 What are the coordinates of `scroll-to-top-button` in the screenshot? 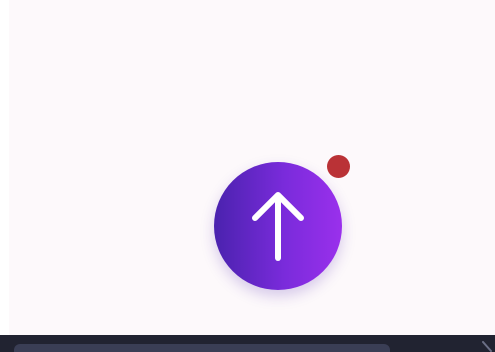 It's located at (278, 226).